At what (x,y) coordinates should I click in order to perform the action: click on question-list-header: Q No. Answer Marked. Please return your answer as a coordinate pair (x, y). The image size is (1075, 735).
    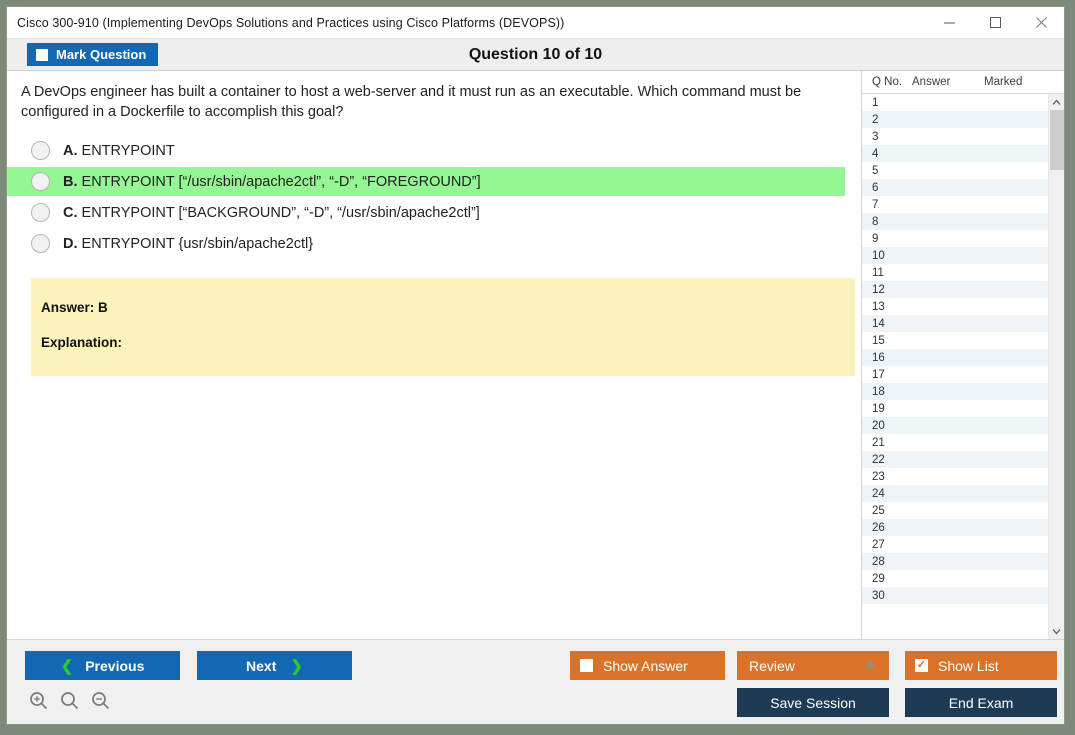
    Looking at the image, I should click on (963, 82).